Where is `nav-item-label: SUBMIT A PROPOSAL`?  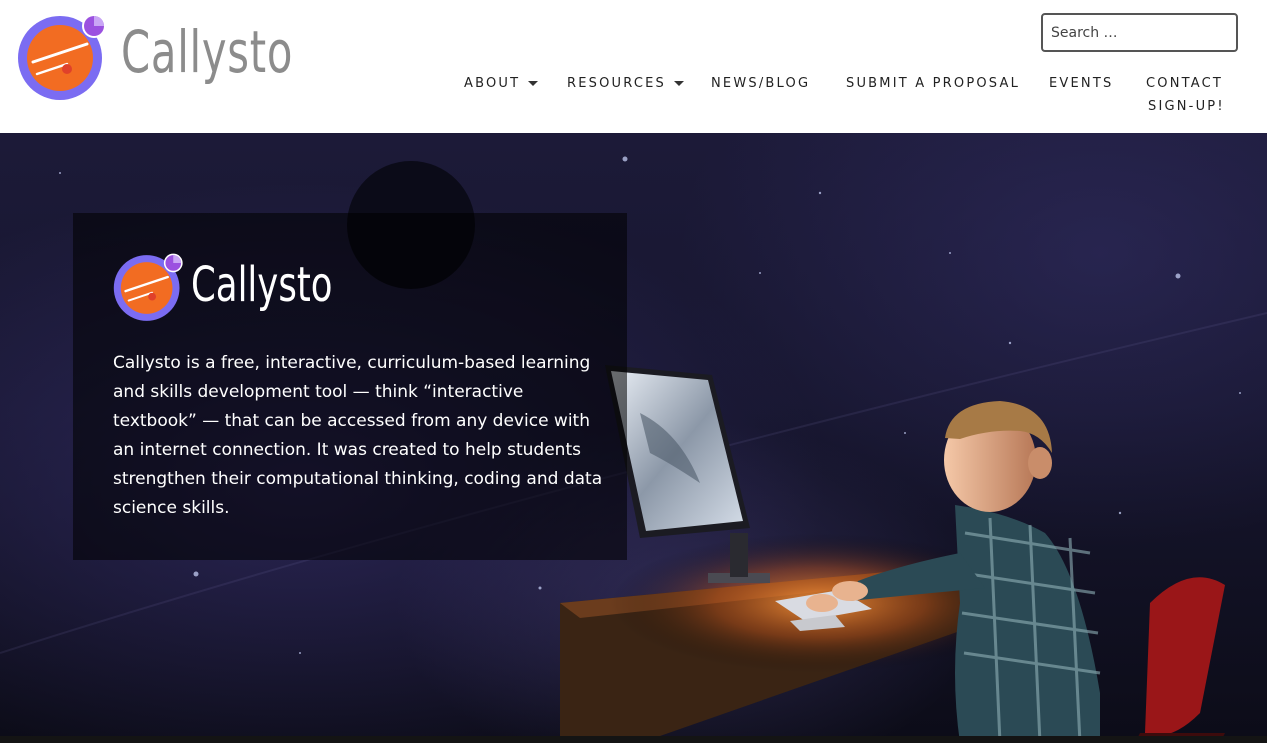 nav-item-label: SUBMIT A PROPOSAL is located at coordinates (933, 83).